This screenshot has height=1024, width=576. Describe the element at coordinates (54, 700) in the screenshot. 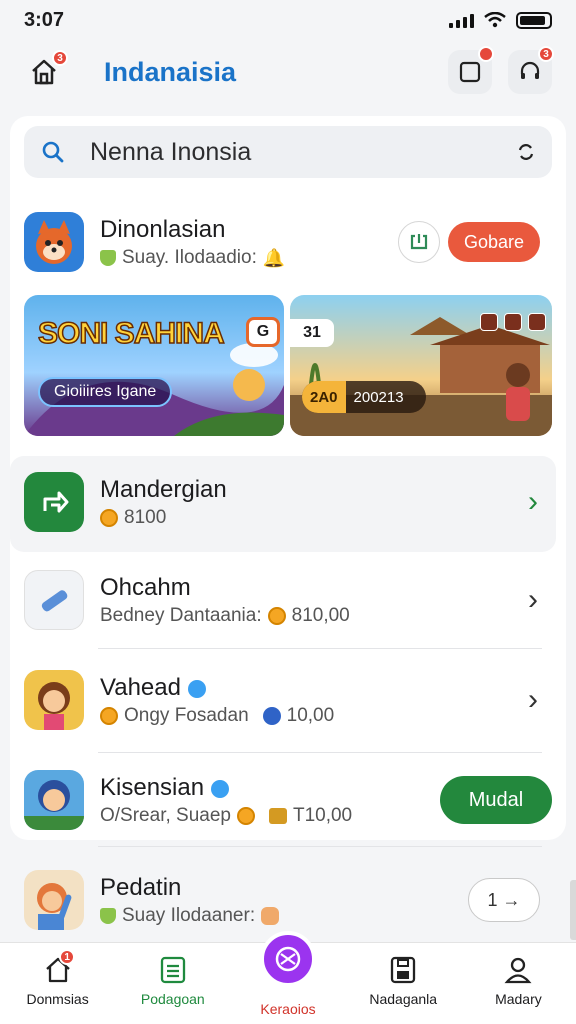

I see `girl-app-icon` at that location.